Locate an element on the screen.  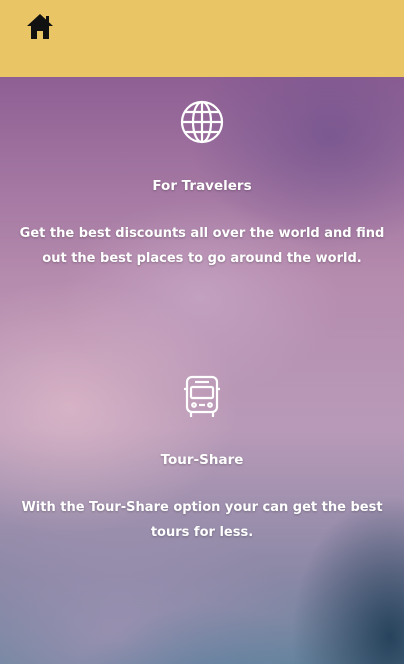
top-bar is located at coordinates (202, 38).